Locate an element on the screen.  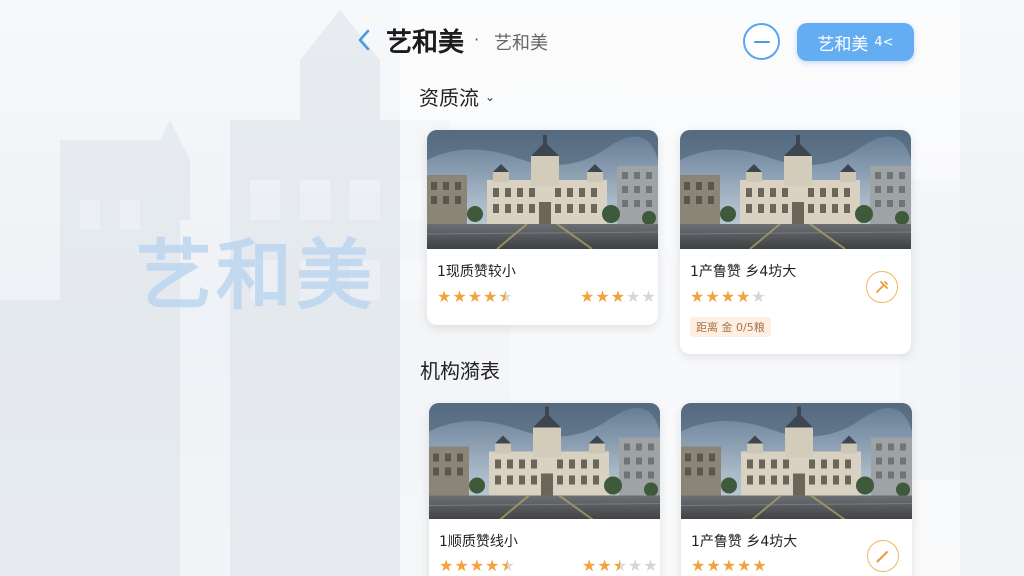
tools-button is located at coordinates (882, 287).